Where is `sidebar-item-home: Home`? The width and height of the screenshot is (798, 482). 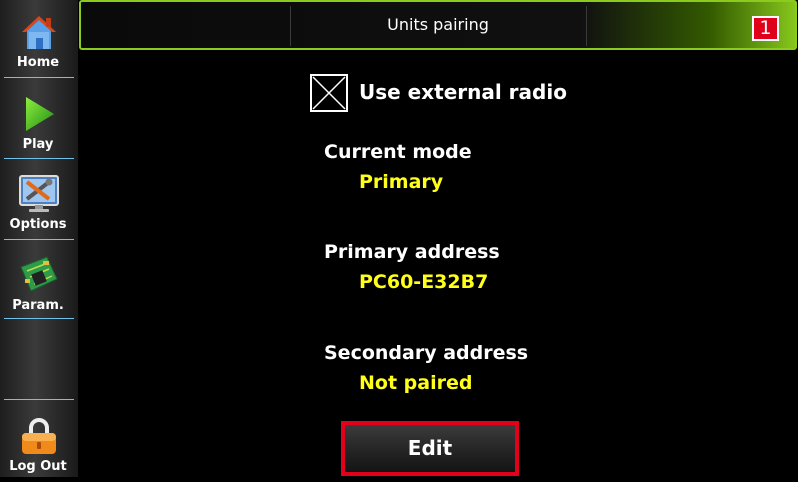 sidebar-item-home: Home is located at coordinates (39, 39).